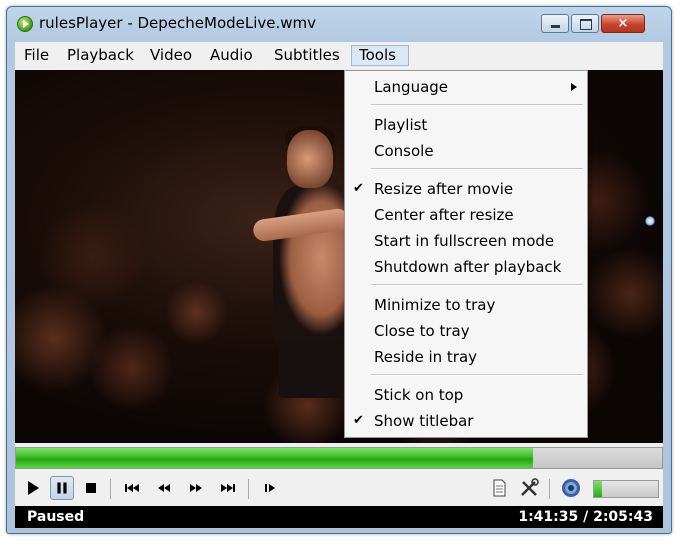 Image resolution: width=680 pixels, height=548 pixels. I want to click on menu-file: File, so click(36, 55).